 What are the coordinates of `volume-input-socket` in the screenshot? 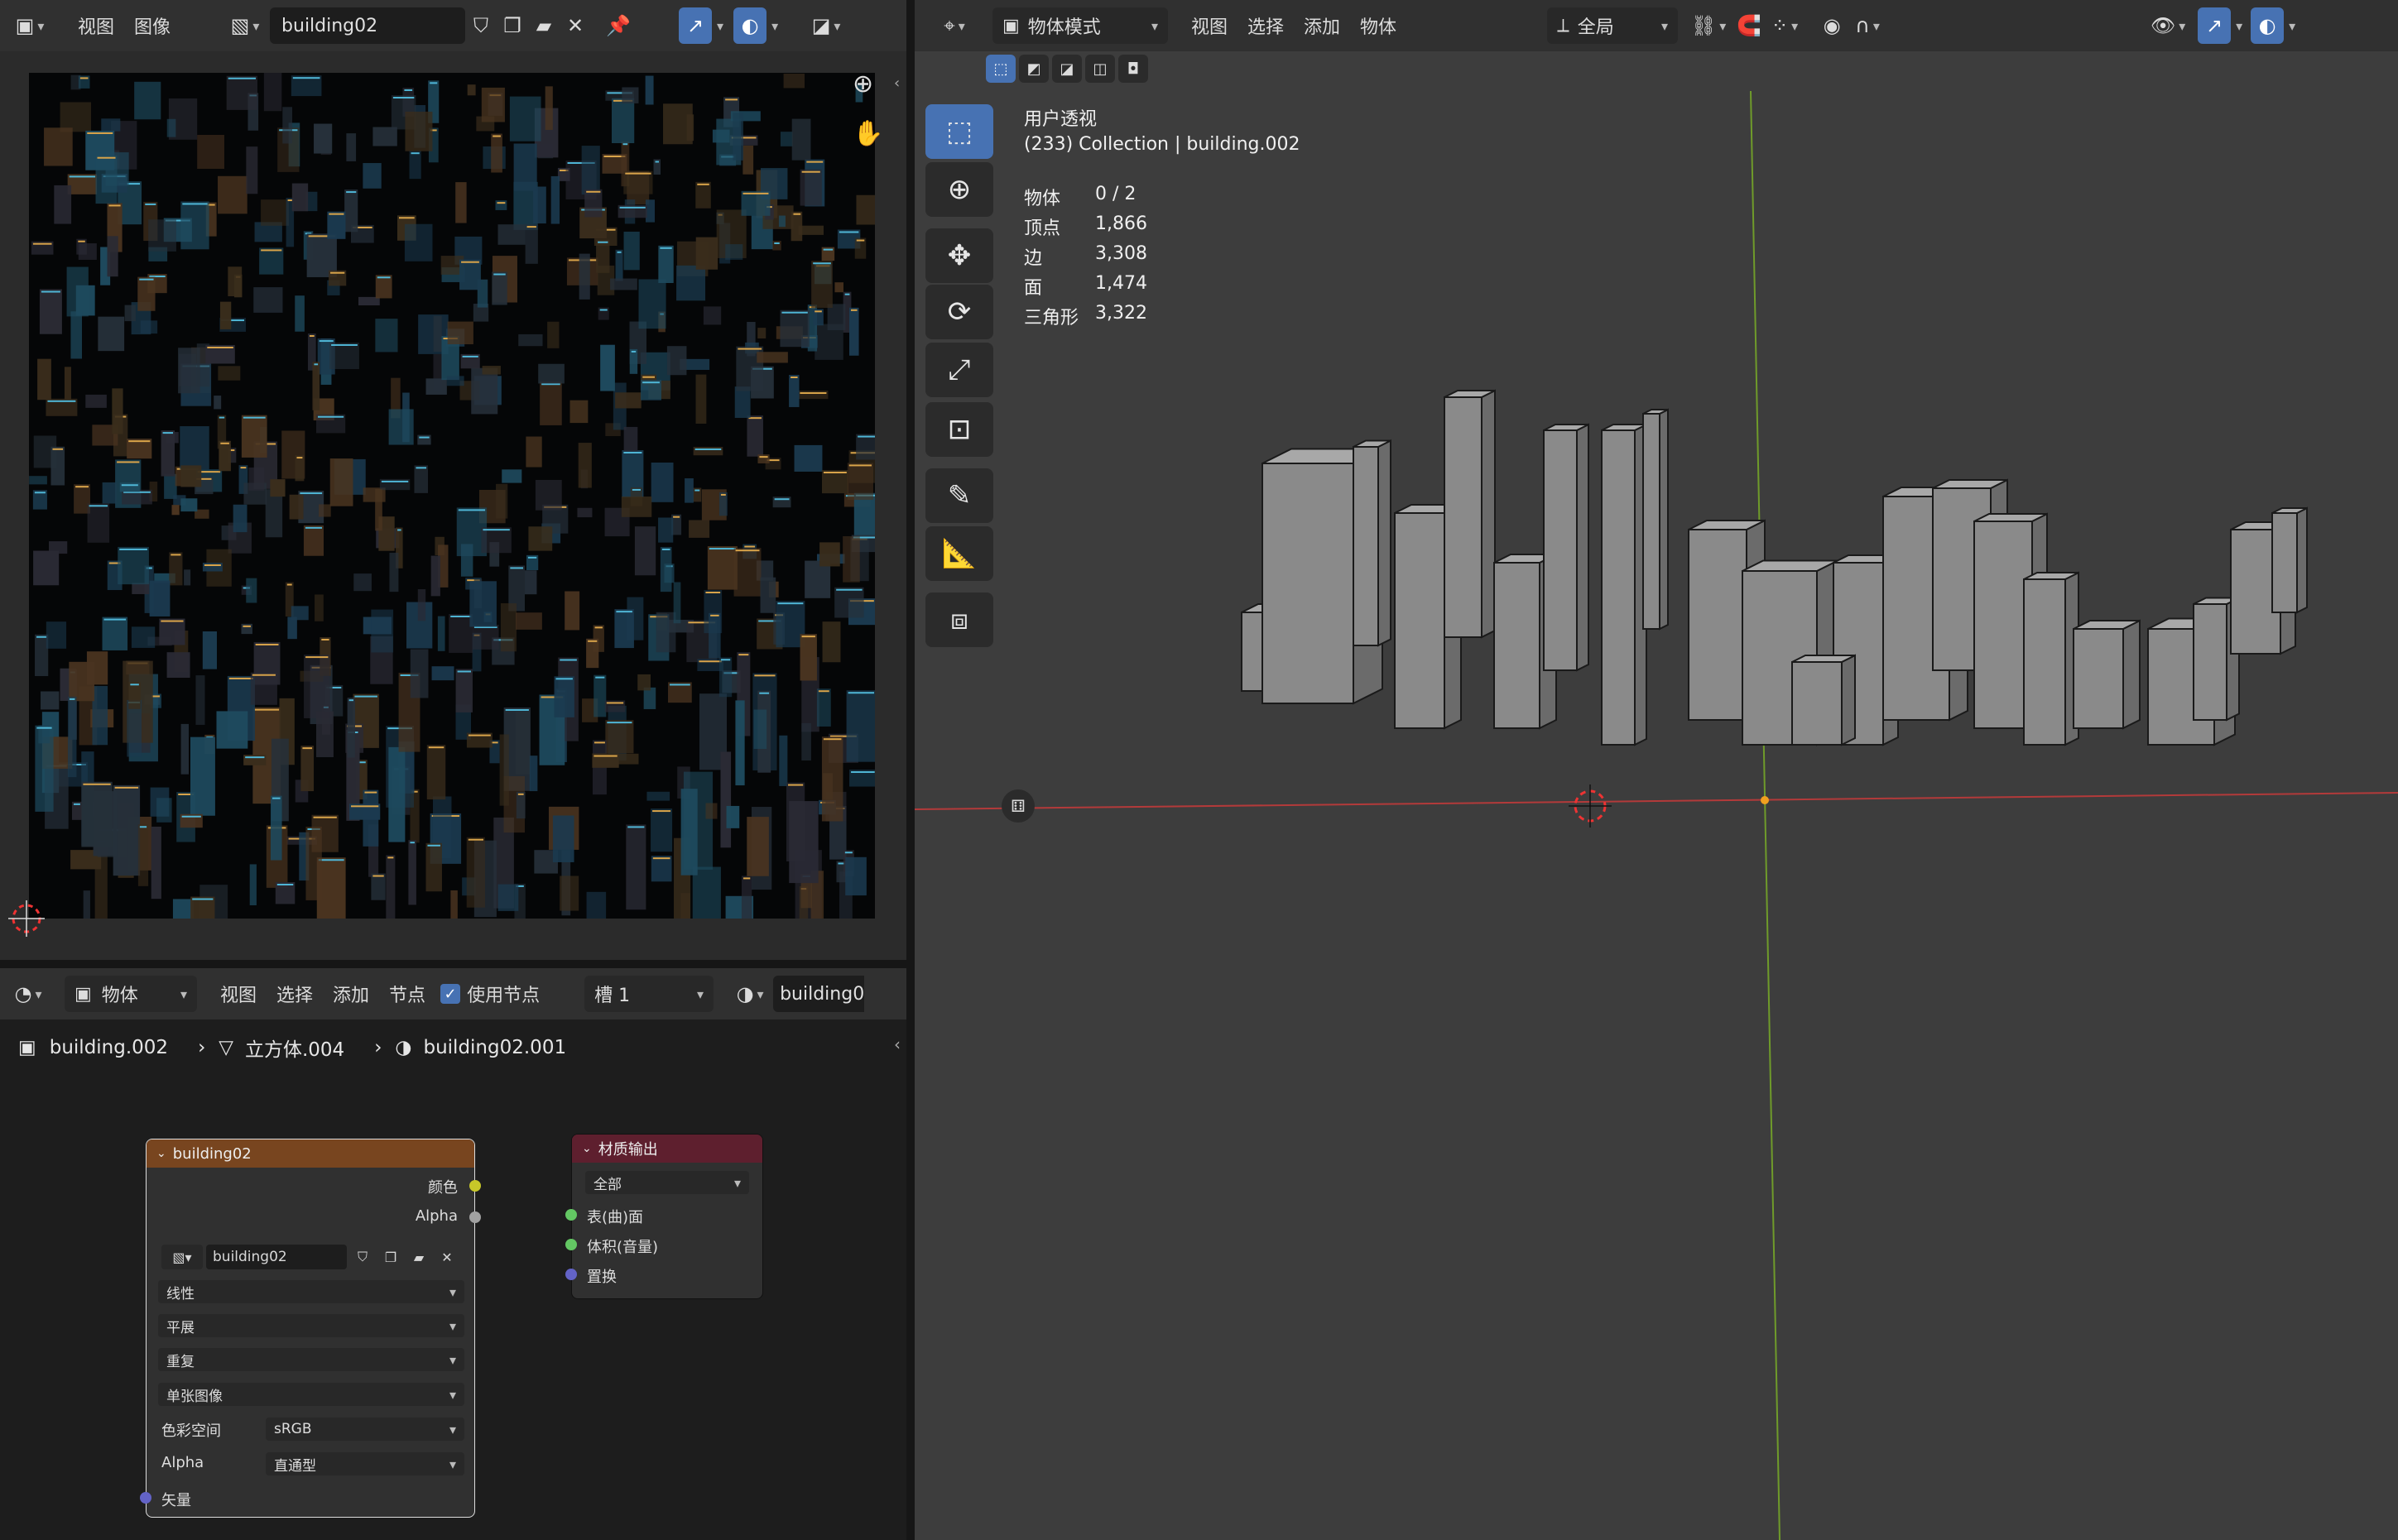 It's located at (571, 1244).